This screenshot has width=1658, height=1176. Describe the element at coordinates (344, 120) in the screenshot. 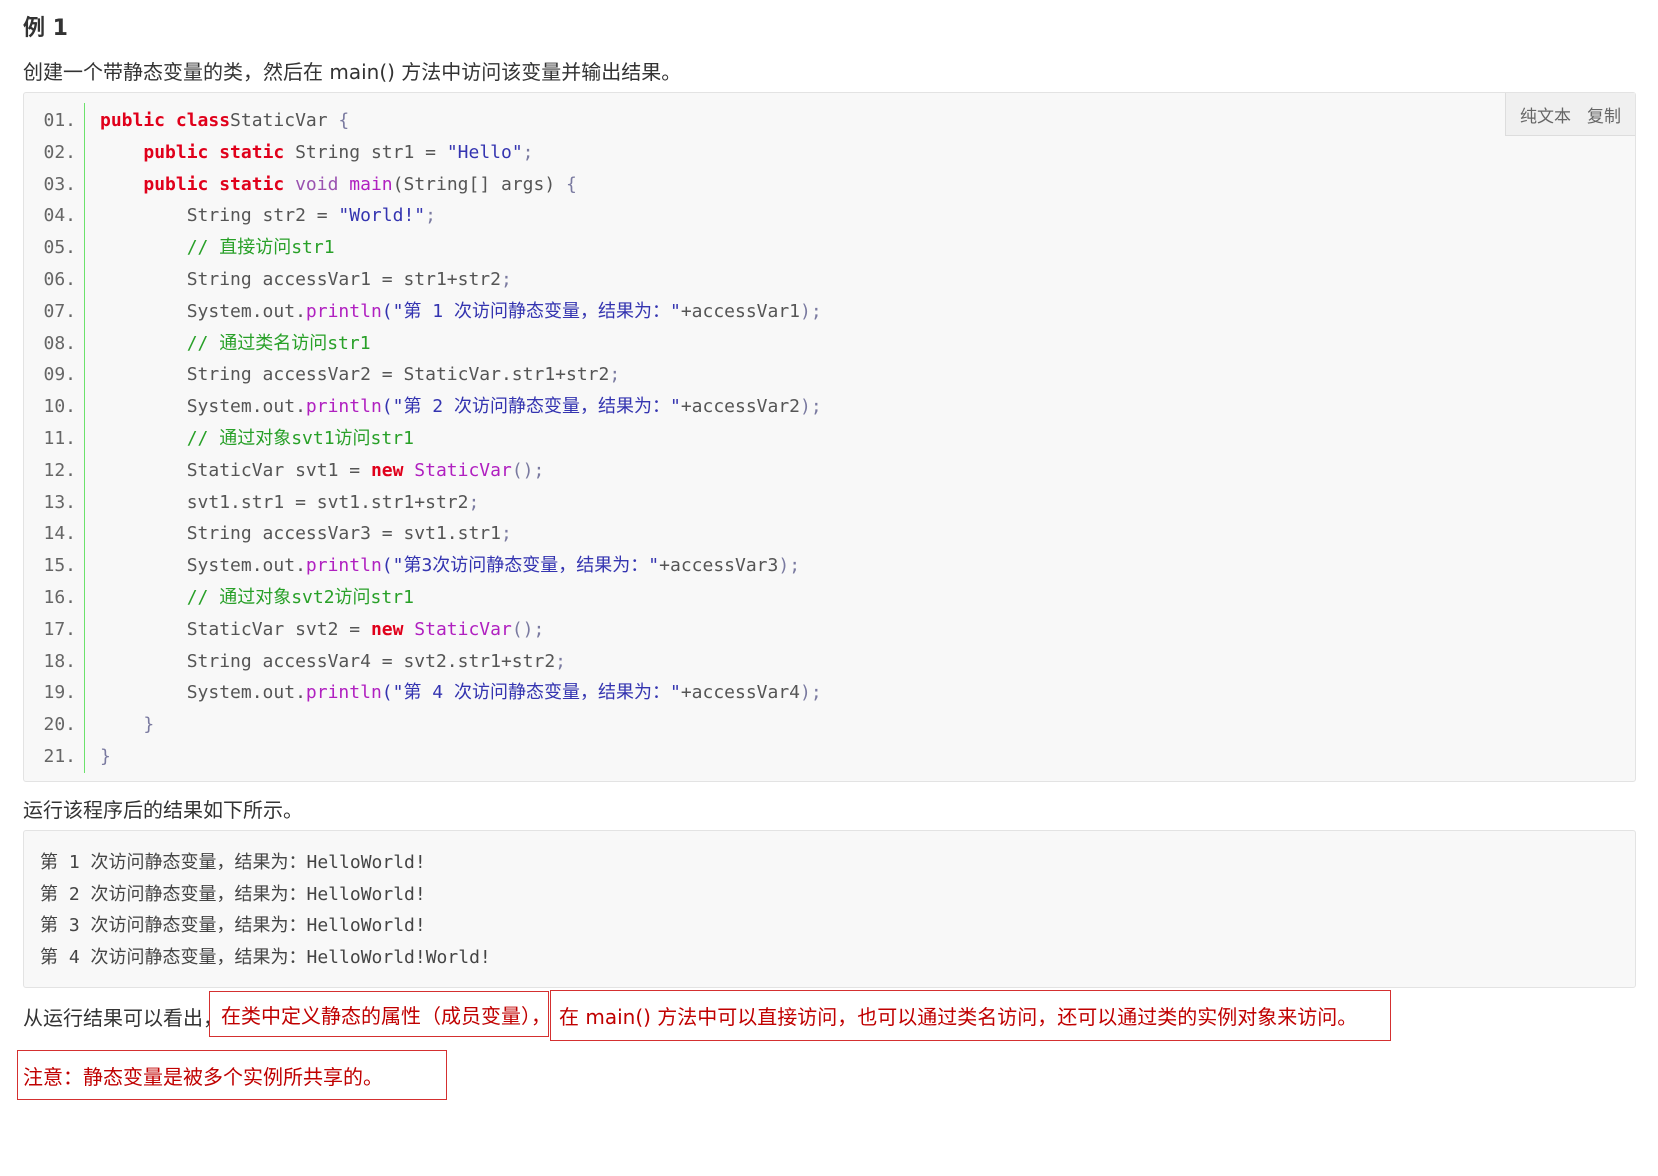

I see `code-token: {` at that location.